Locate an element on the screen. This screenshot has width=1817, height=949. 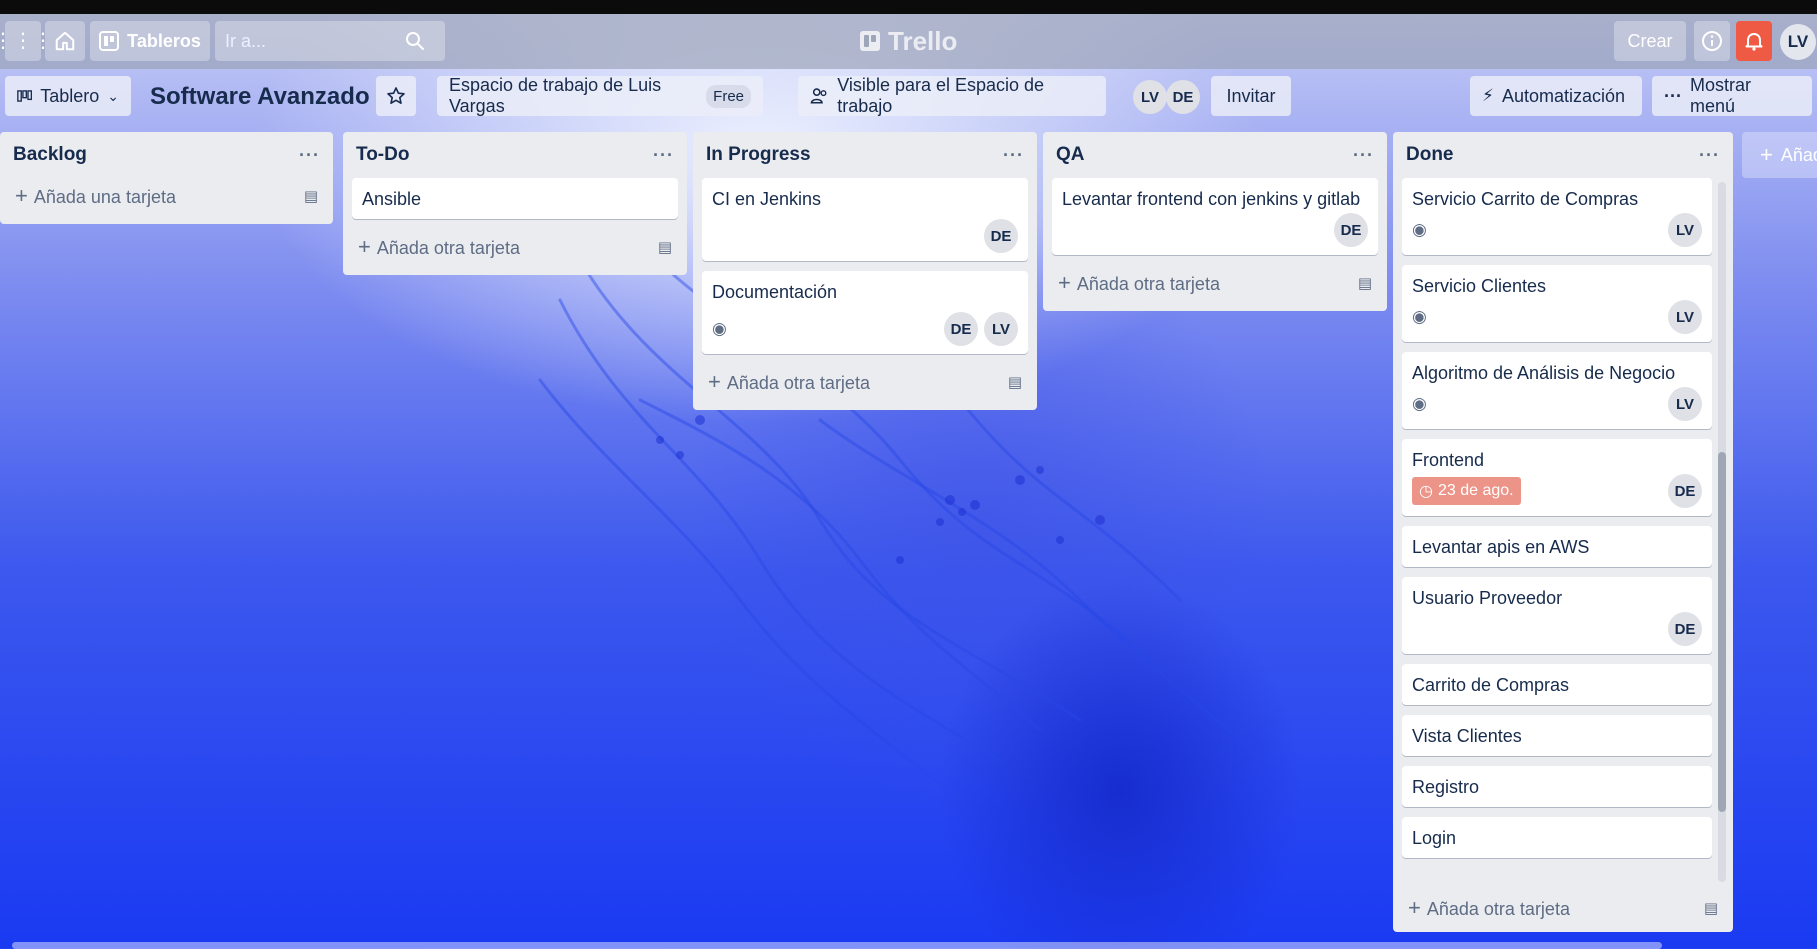
card: Documentación ◉ DE LV is located at coordinates (865, 312).